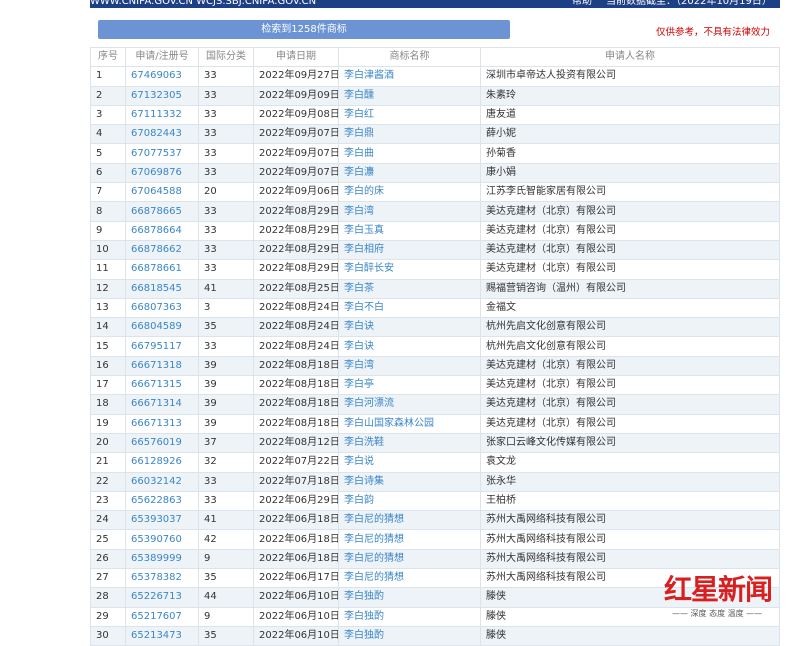 This screenshot has width=800, height=646. What do you see at coordinates (409, 95) in the screenshot?
I see `mark-name-link: 李白醺` at bounding box center [409, 95].